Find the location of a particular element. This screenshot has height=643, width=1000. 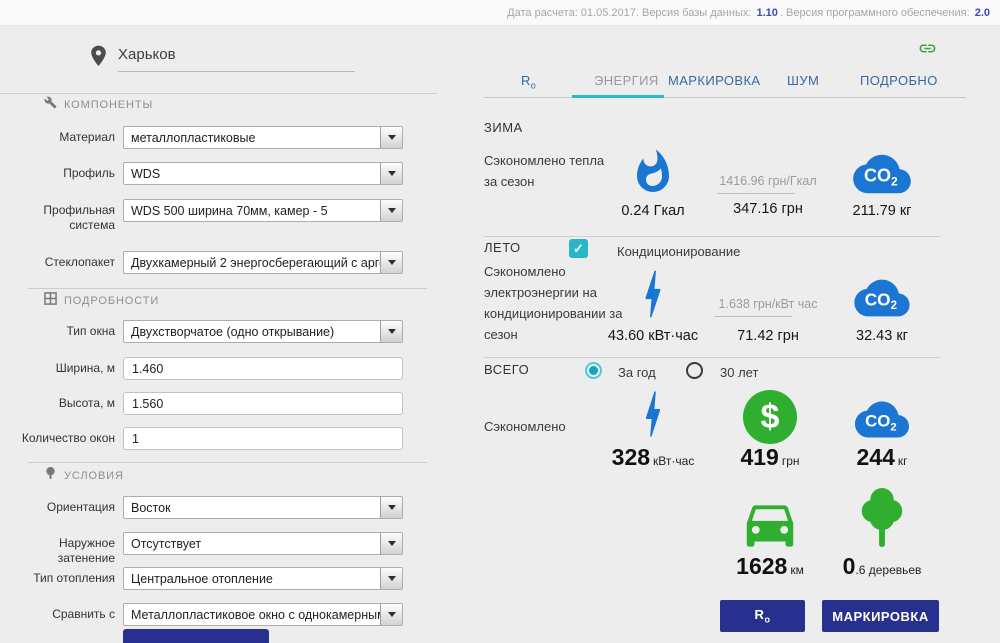

height-input is located at coordinates (263, 403).